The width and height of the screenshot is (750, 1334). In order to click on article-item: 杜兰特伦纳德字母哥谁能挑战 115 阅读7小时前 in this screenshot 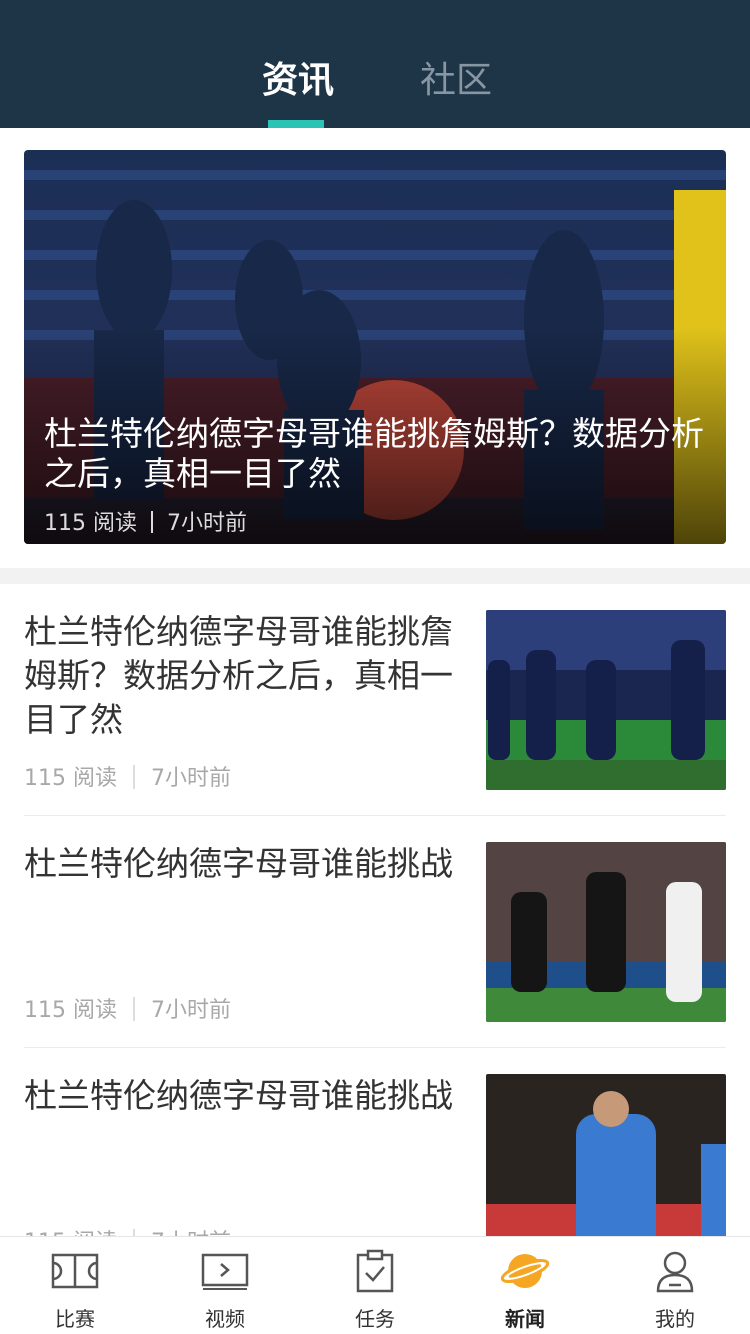, I will do `click(375, 1164)`.